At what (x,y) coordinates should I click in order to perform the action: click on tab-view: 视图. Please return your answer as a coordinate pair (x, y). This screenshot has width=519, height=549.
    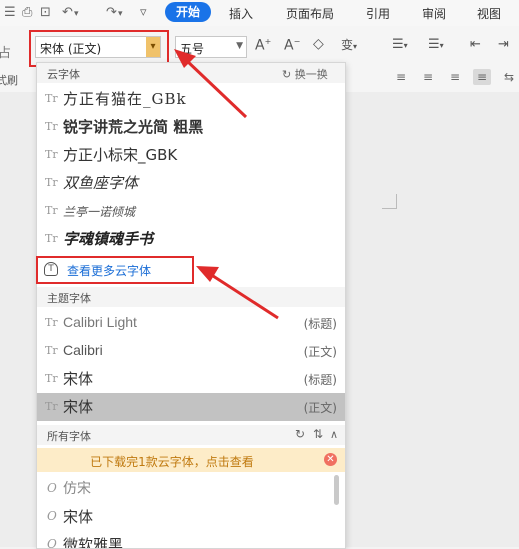
    Looking at the image, I should click on (489, 13).